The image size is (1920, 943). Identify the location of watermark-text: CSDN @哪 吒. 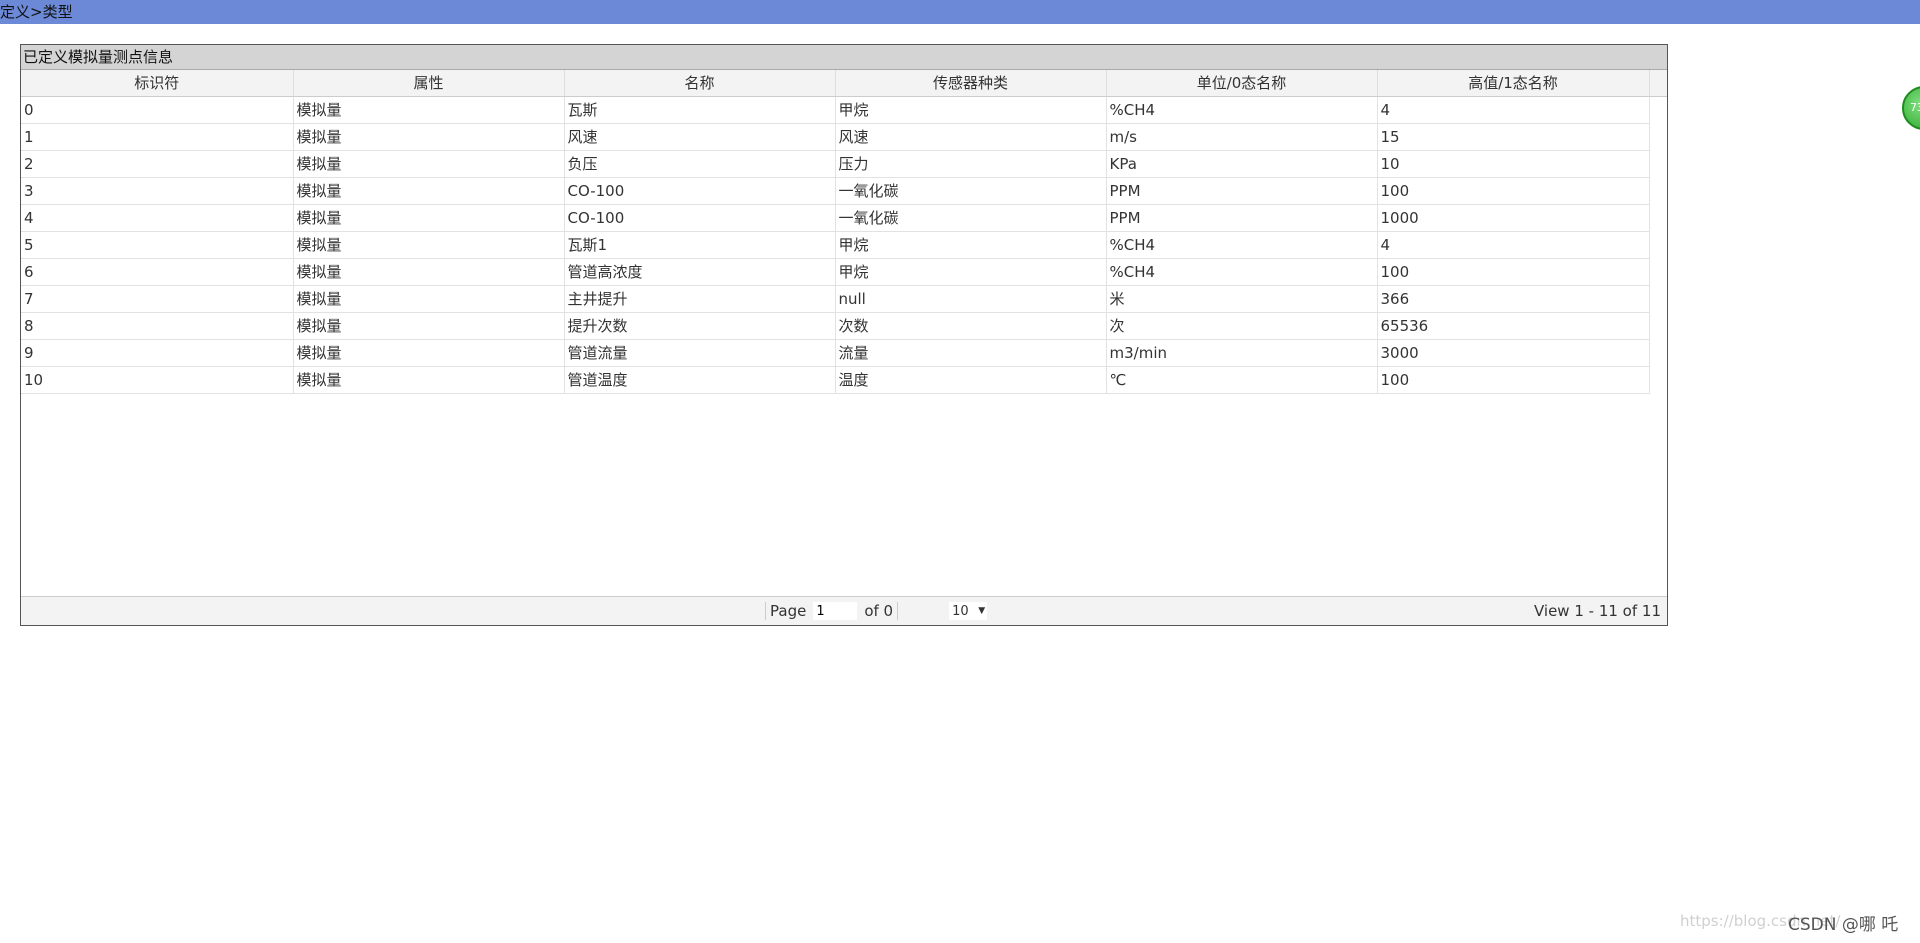
(1843, 925).